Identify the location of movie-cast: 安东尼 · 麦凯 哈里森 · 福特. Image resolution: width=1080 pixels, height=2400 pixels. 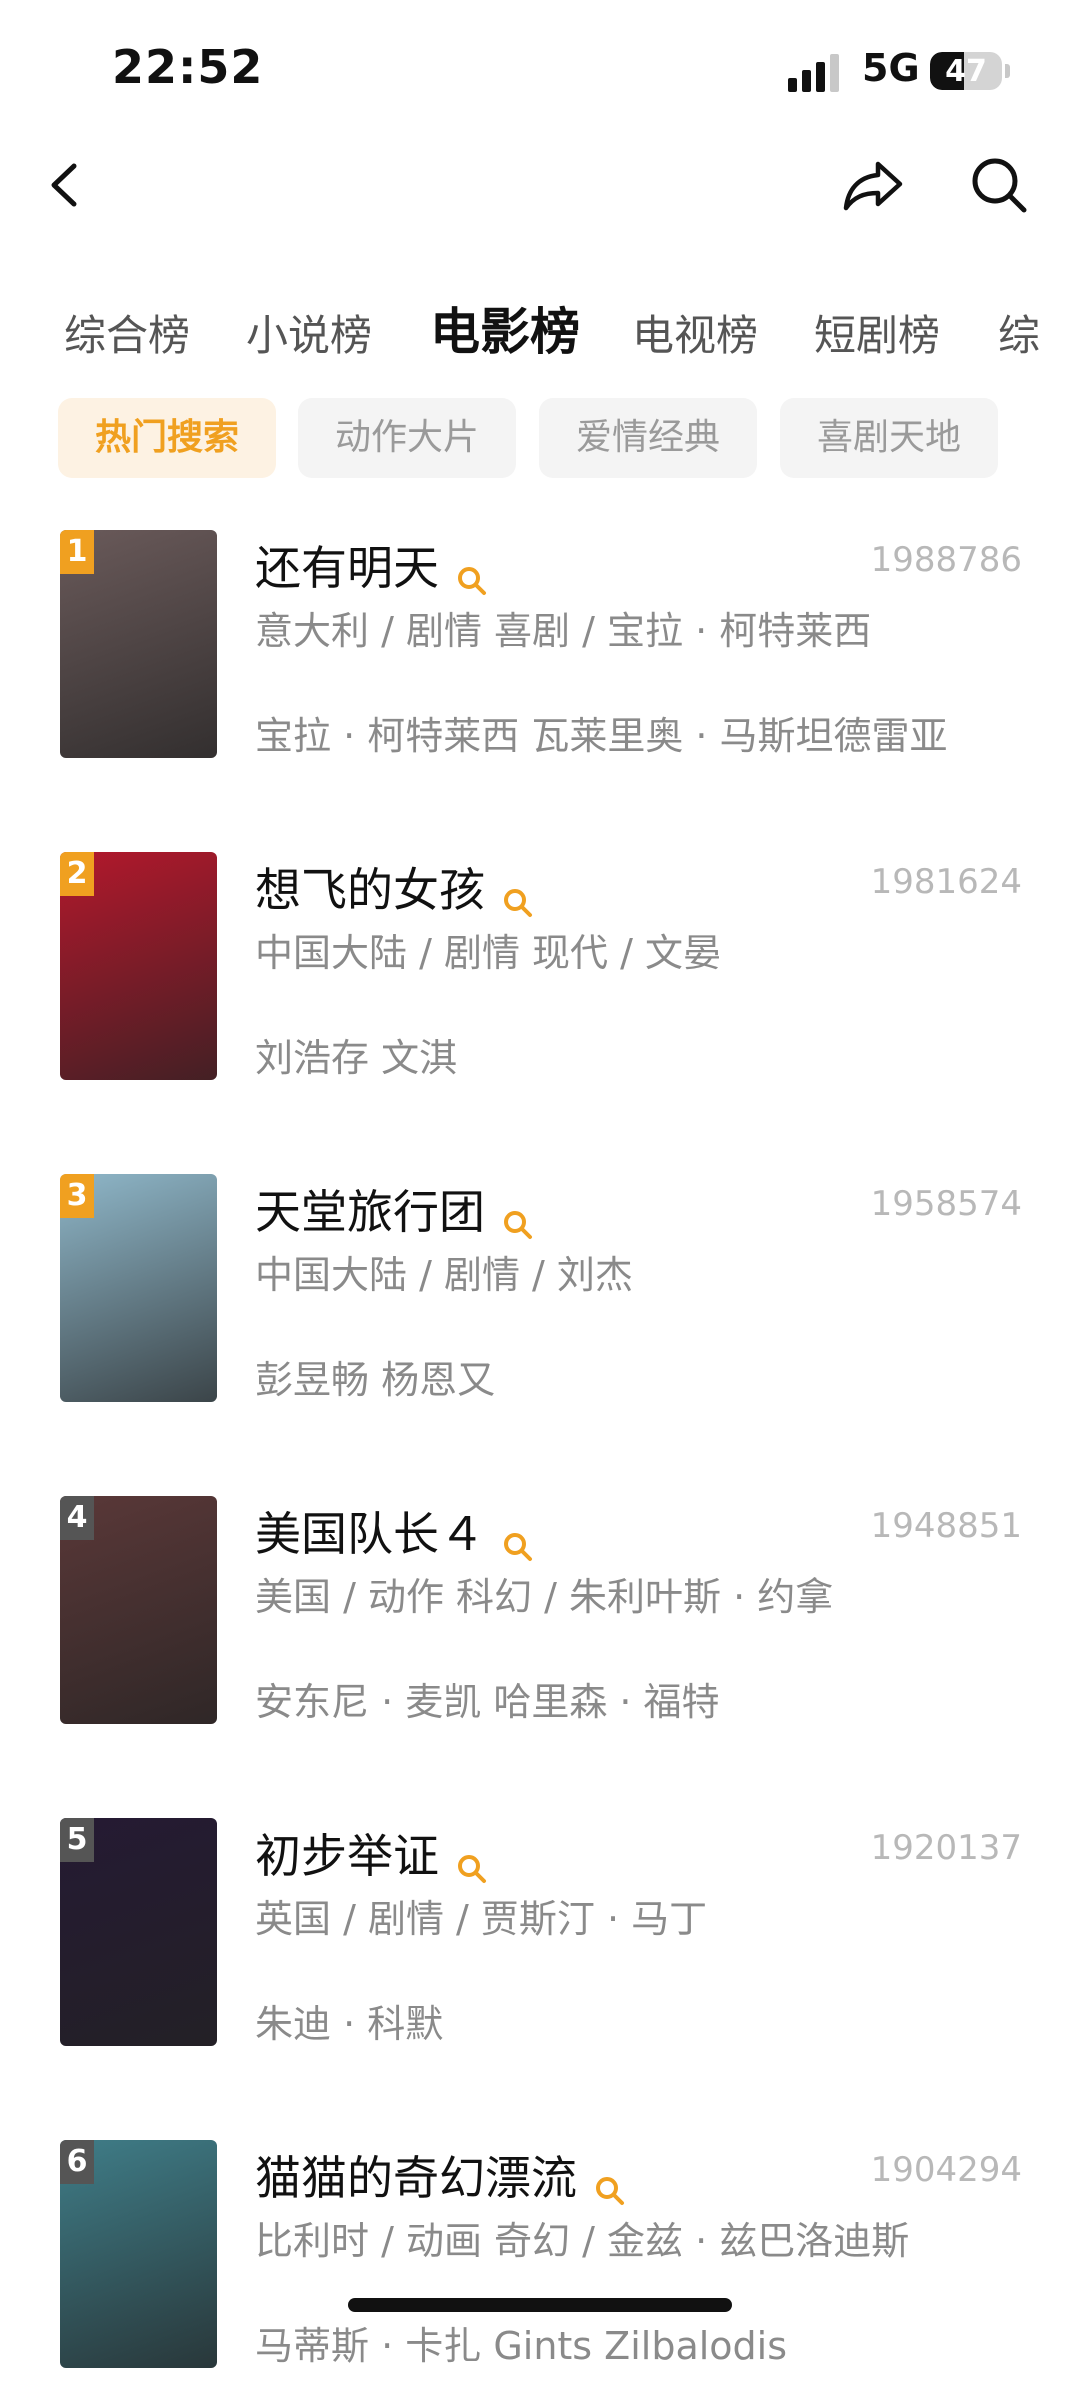
(487, 1702).